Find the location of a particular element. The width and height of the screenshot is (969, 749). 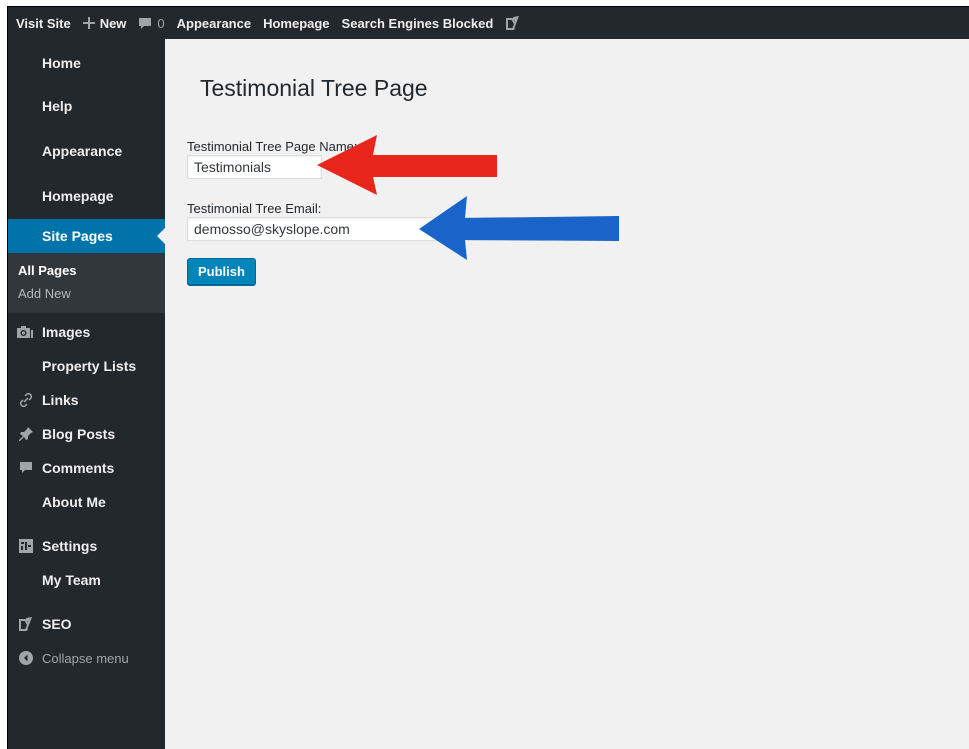

appearance-label: Appearance is located at coordinates (214, 23).